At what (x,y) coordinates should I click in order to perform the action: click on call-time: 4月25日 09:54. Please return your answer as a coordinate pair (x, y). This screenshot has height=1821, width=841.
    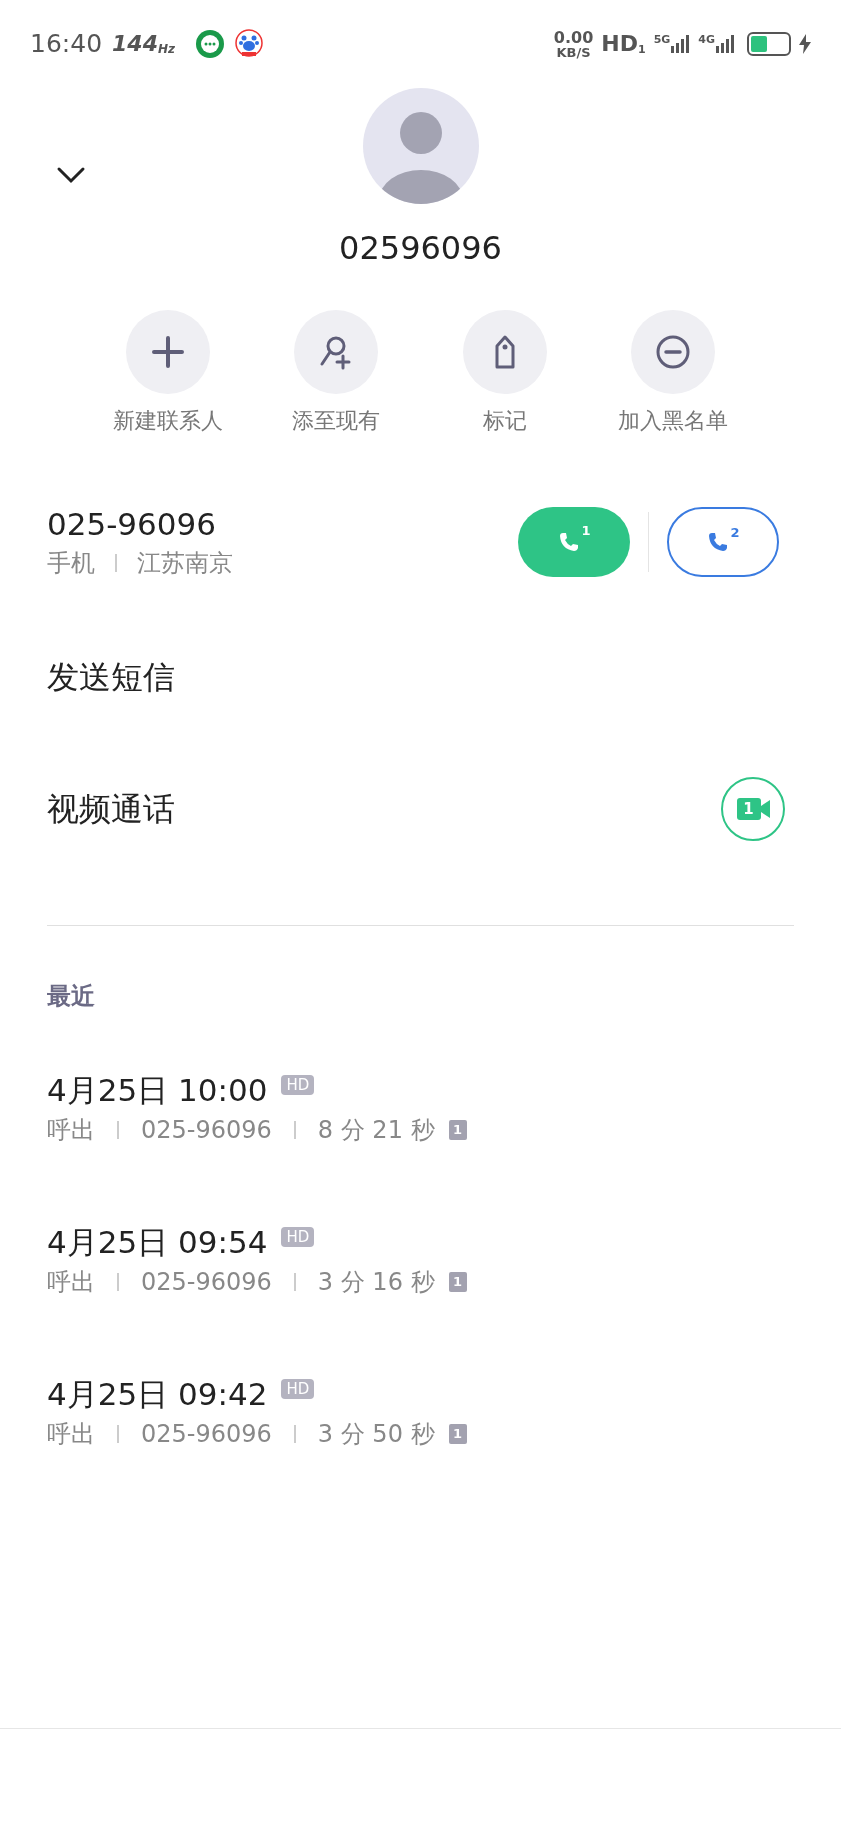
    Looking at the image, I should click on (157, 1242).